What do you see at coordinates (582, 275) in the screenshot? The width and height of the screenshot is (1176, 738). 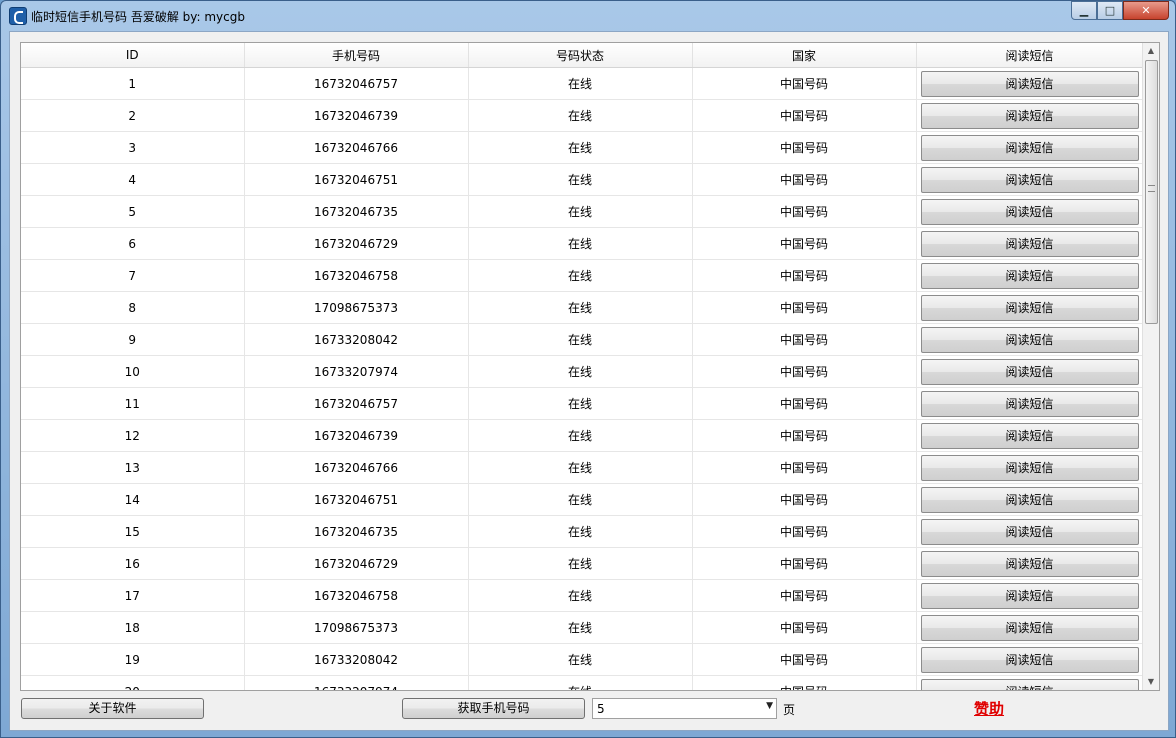 I see `table-row: 7 16732046758 在线 中国号码 阅读短信` at bounding box center [582, 275].